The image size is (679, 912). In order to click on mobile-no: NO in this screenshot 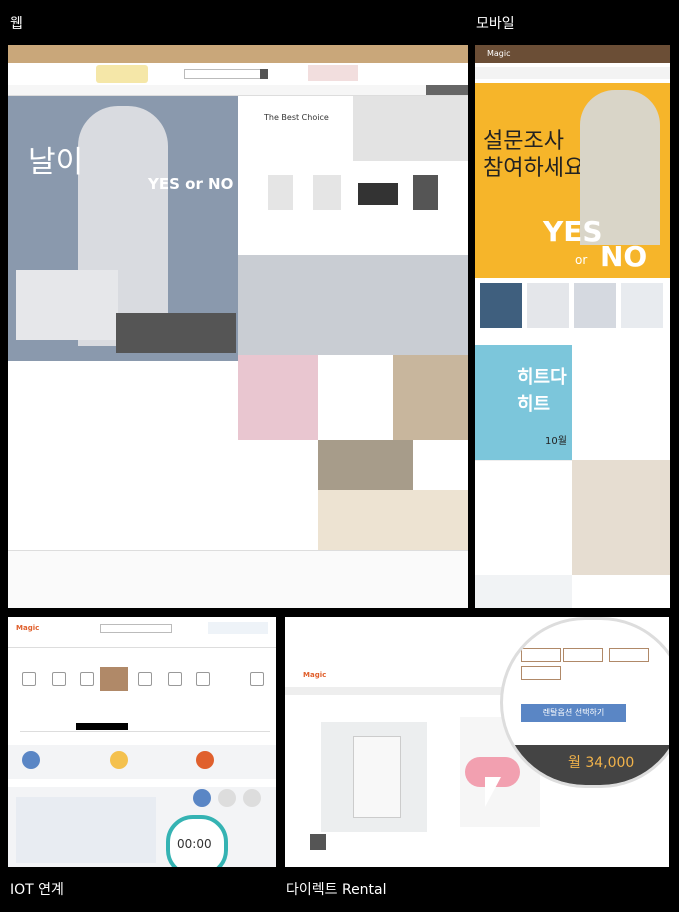, I will do `click(624, 256)`.